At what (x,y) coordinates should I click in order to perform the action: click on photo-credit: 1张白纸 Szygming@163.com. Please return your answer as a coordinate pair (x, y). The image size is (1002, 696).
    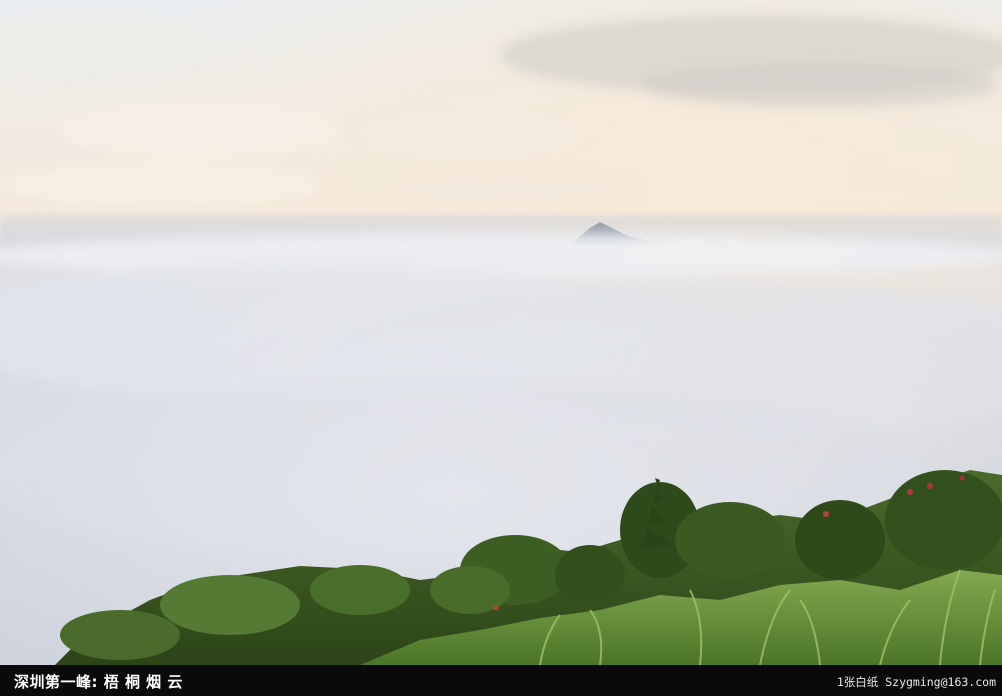
    Looking at the image, I should click on (916, 682).